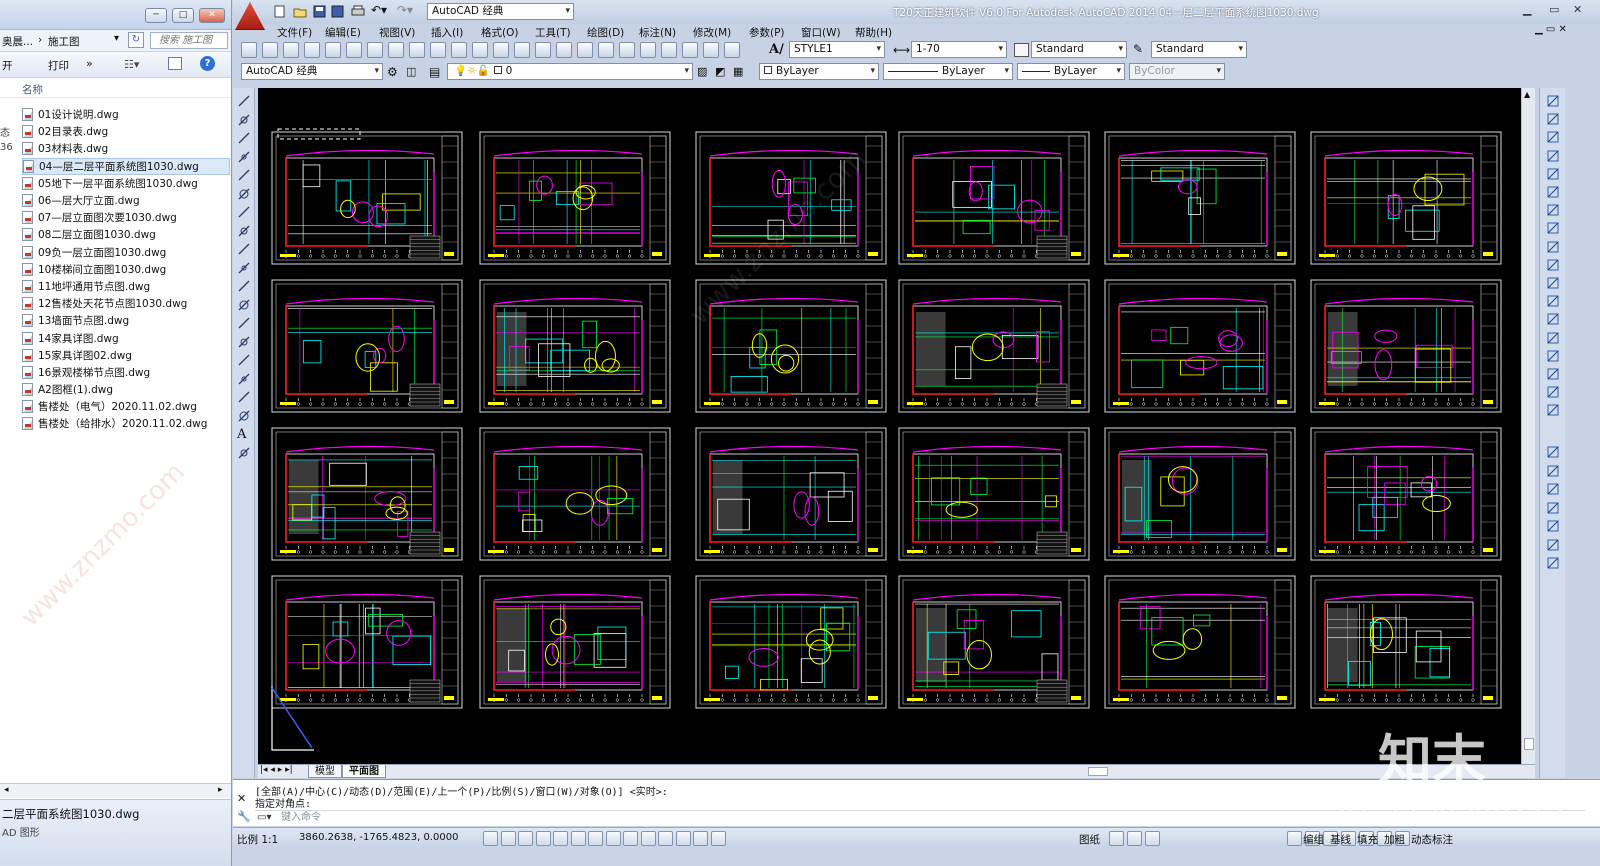 This screenshot has height=866, width=1600. I want to click on text-front-icon, so click(1553, 545).